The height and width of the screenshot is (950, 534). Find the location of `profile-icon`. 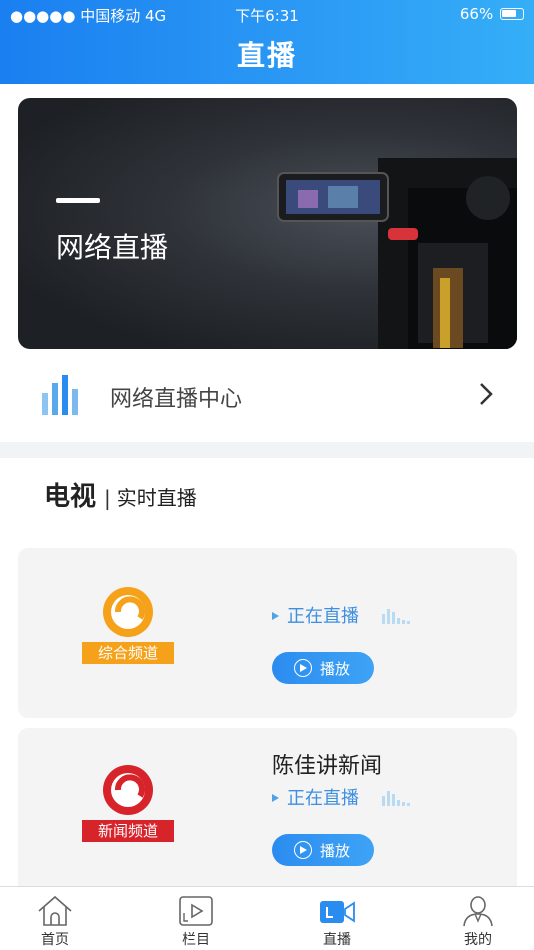

profile-icon is located at coordinates (478, 911).